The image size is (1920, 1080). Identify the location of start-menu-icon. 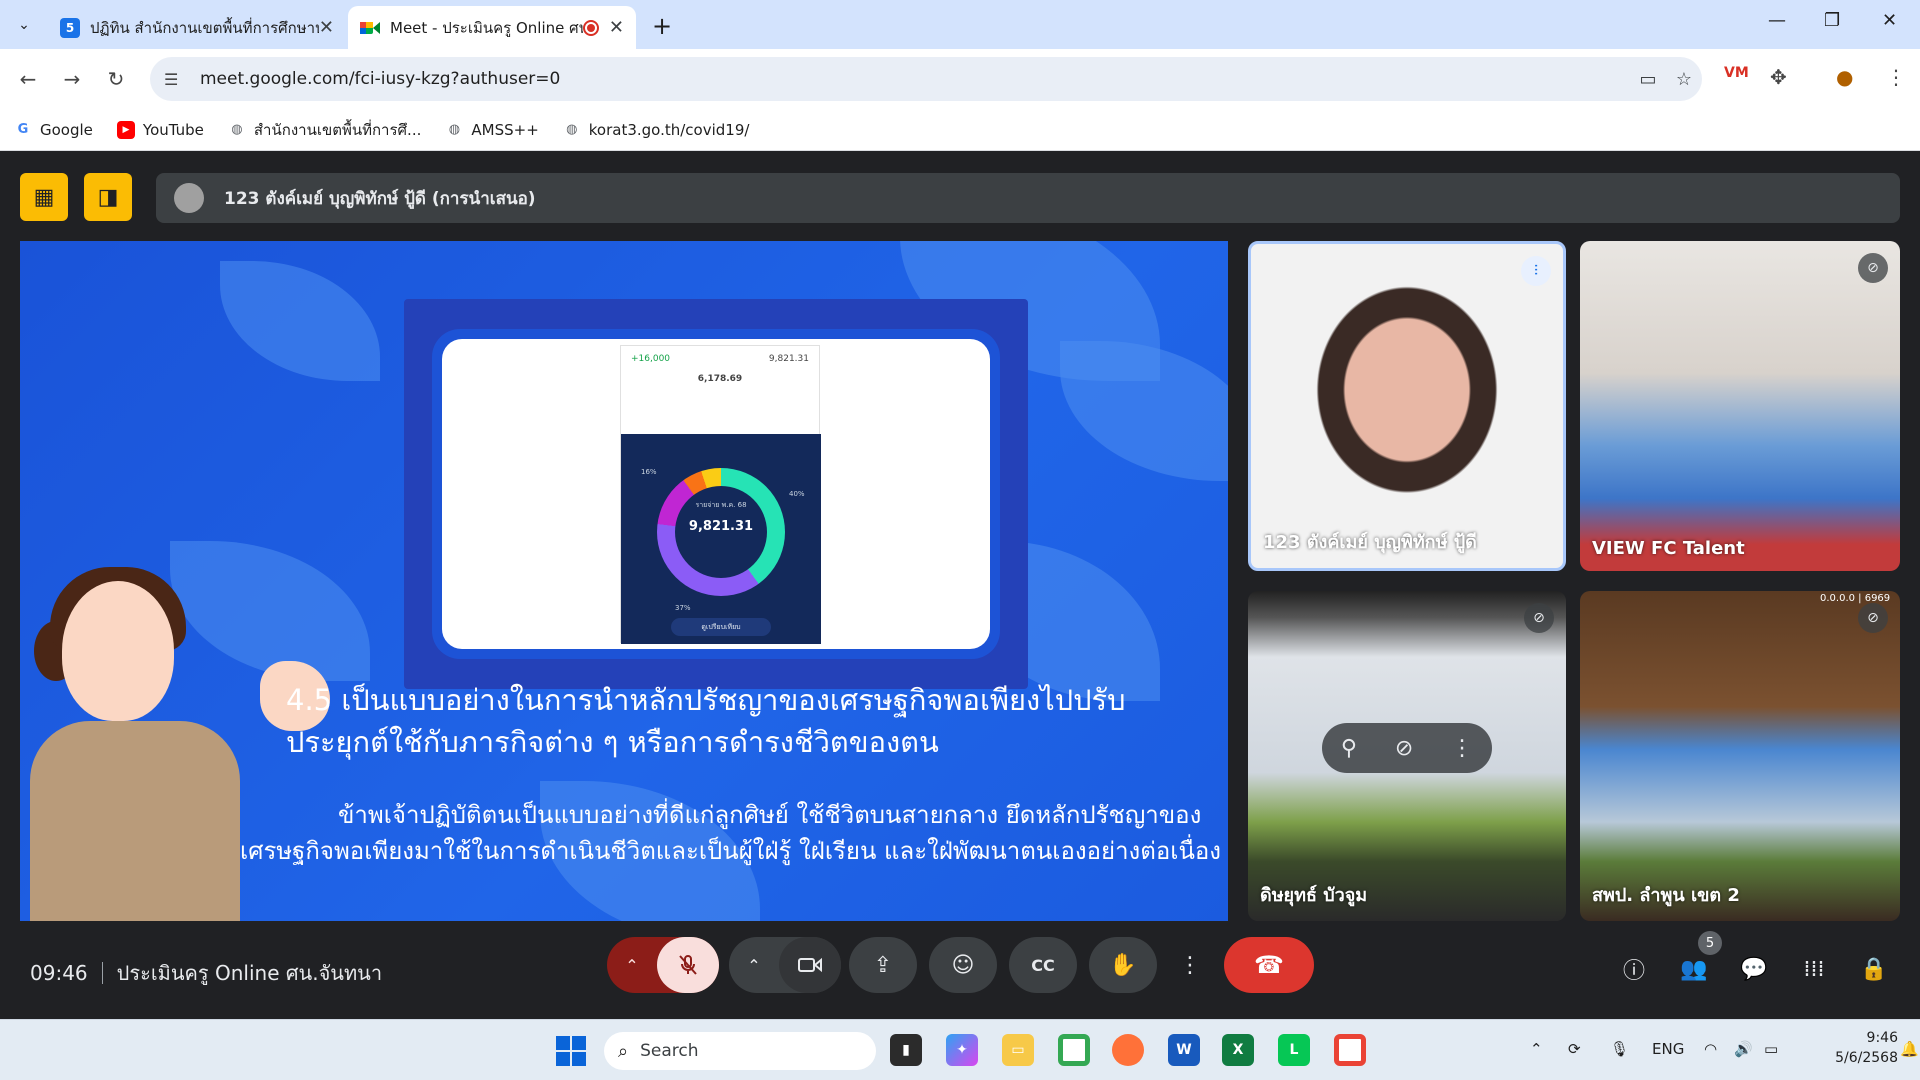
(571, 1051).